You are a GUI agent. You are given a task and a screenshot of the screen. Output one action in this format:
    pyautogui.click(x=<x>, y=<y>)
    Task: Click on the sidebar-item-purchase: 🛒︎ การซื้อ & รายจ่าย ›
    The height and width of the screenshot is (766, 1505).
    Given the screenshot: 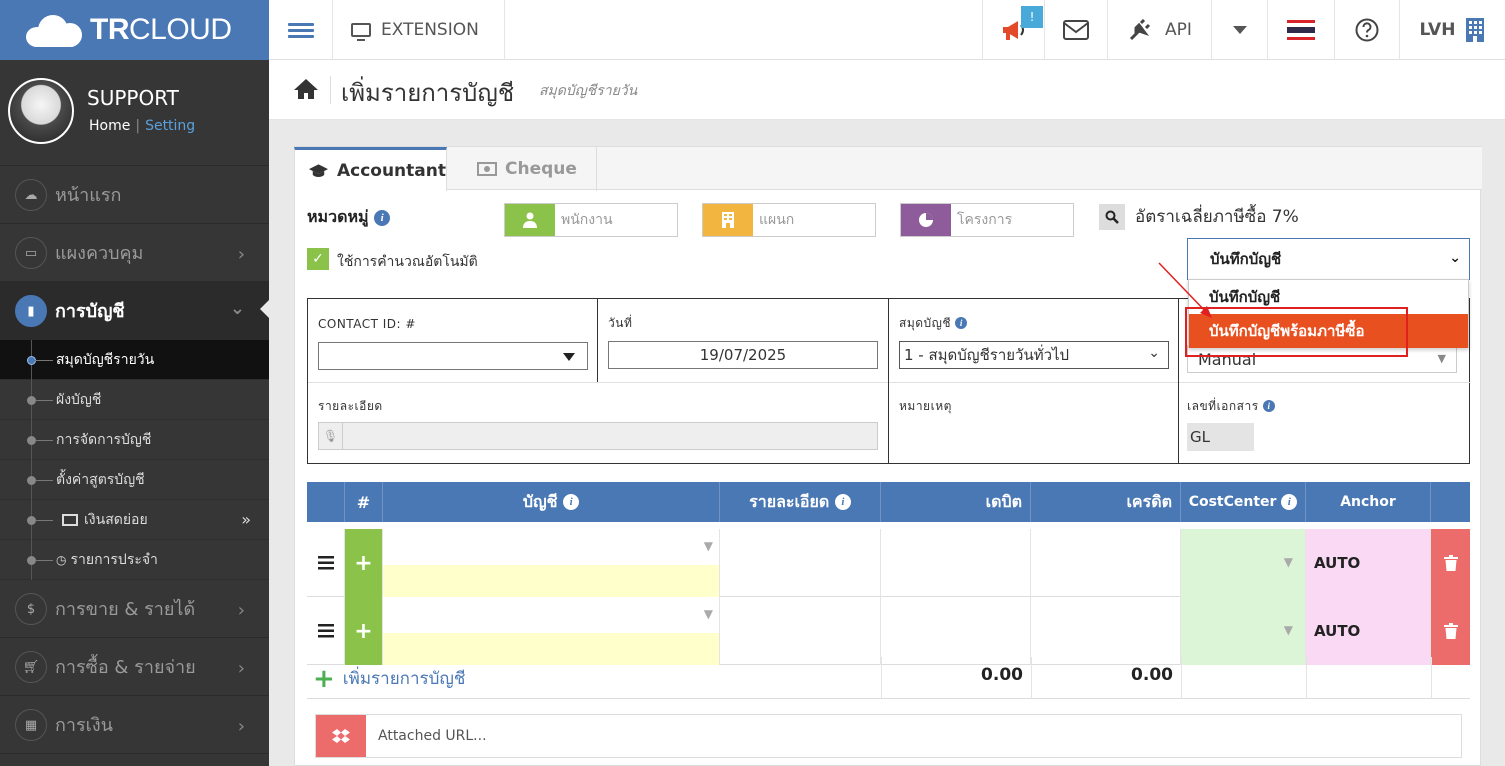 What is the action you would take?
    pyautogui.click(x=134, y=667)
    